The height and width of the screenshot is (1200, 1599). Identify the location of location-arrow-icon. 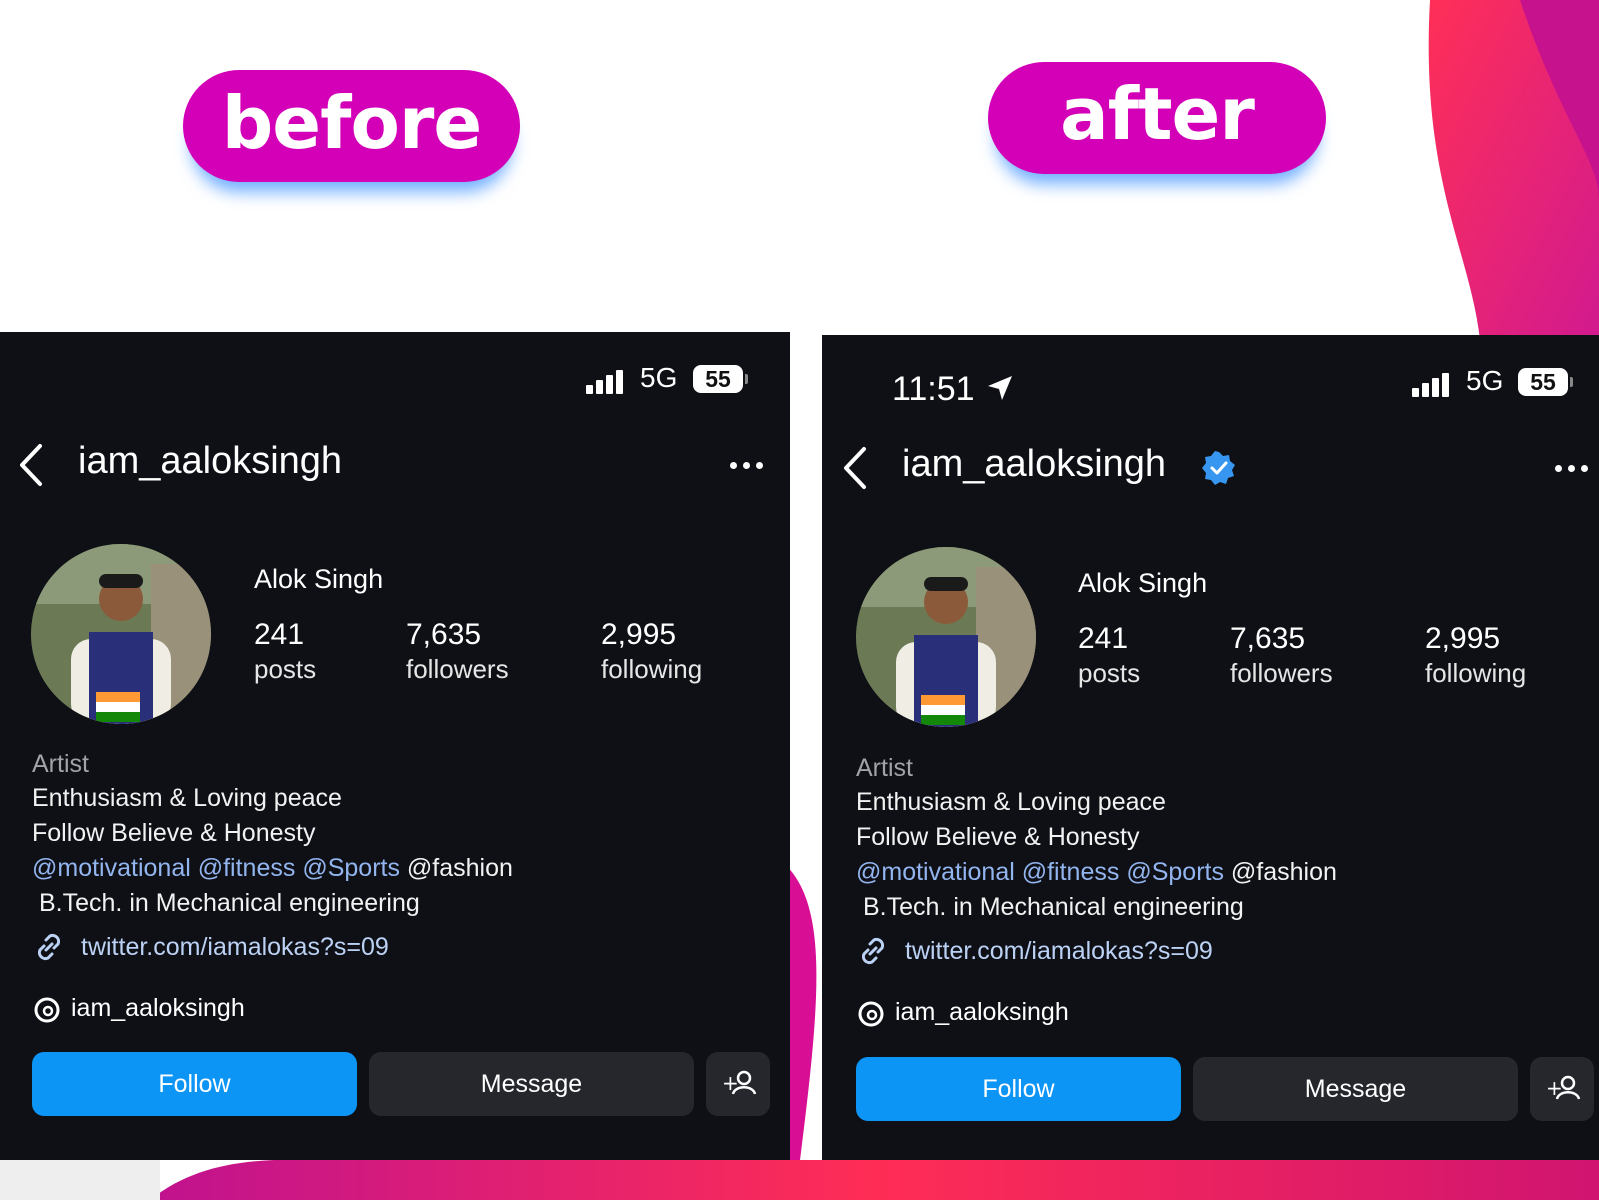
(1000, 388).